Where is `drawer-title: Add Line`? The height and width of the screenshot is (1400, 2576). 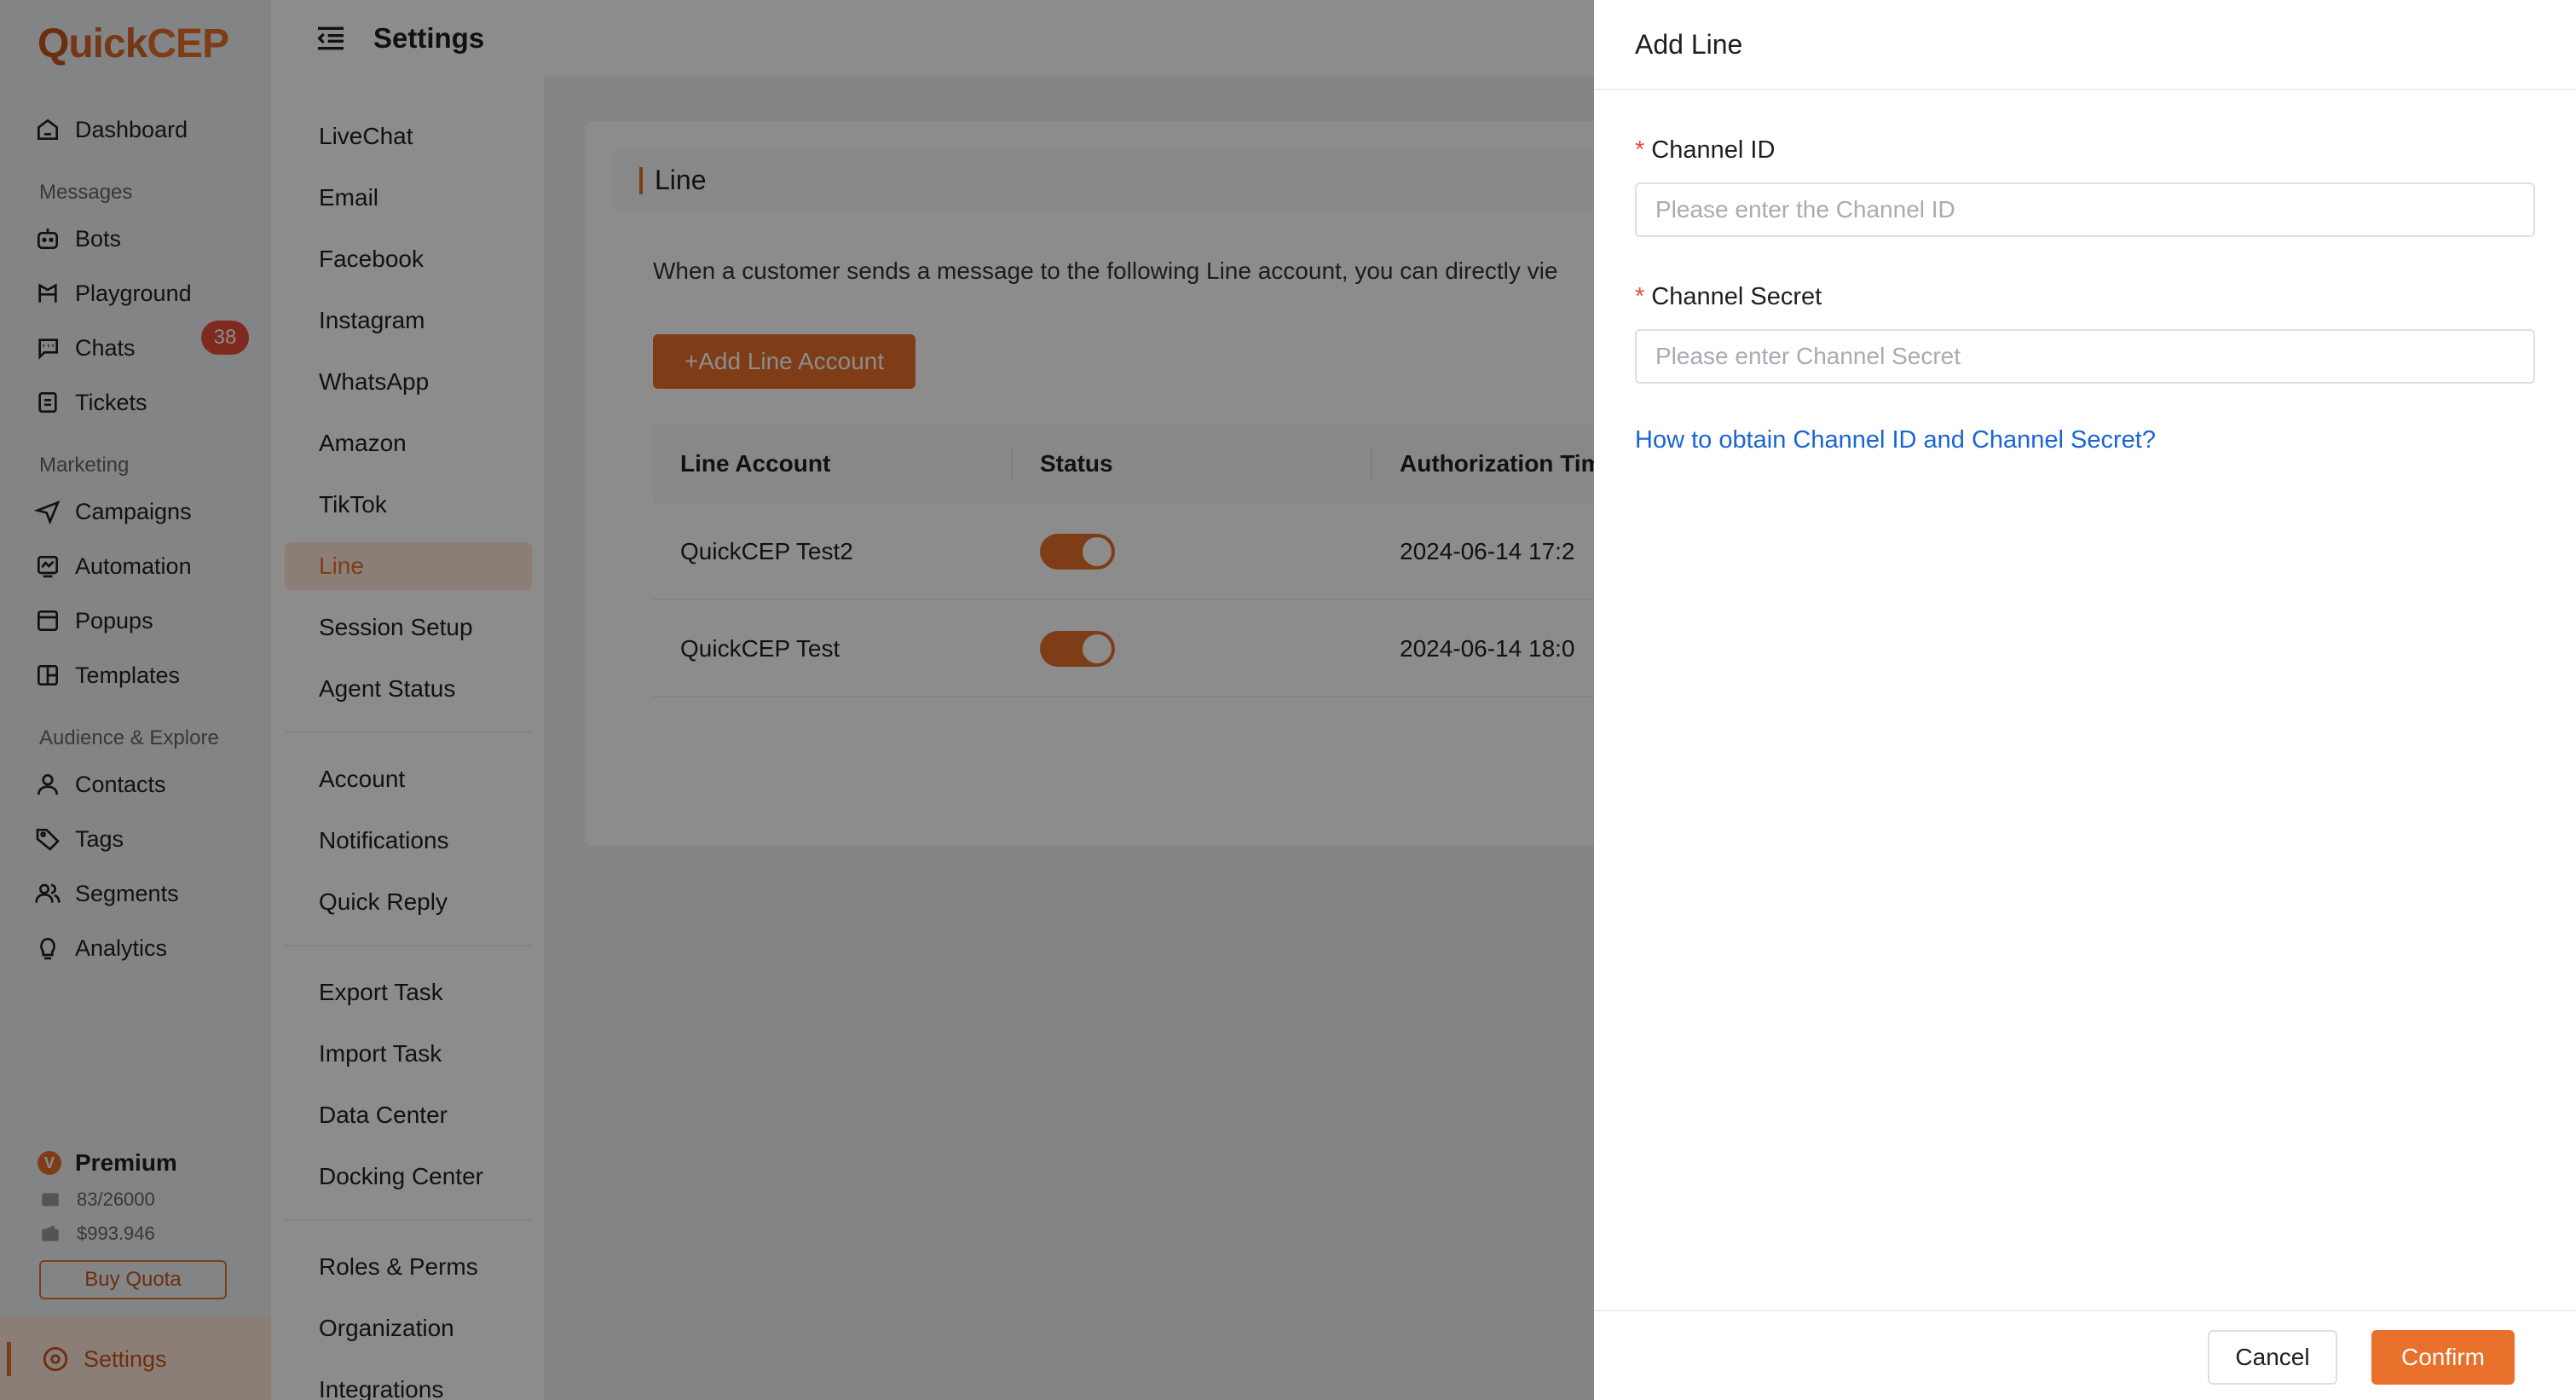 drawer-title: Add Line is located at coordinates (2085, 45).